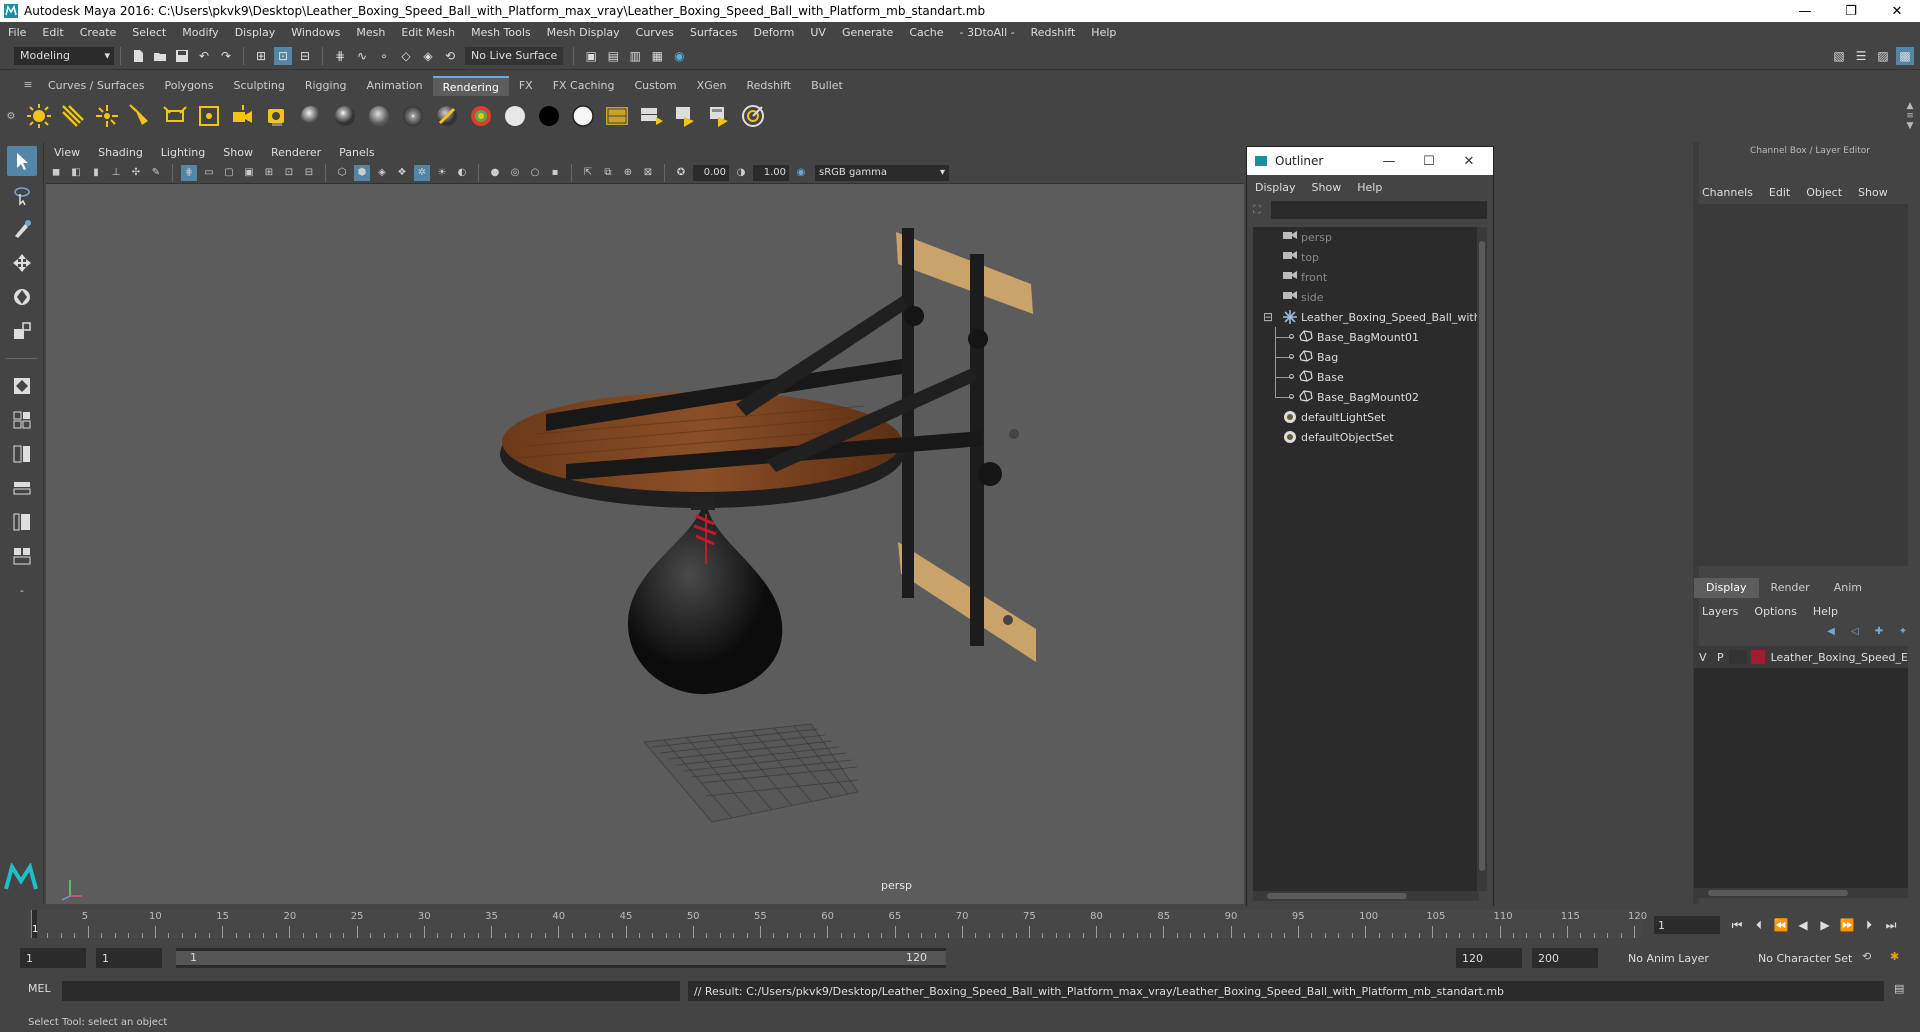 The image size is (1920, 1032). I want to click on film-gate-icon: ▭, so click(209, 173).